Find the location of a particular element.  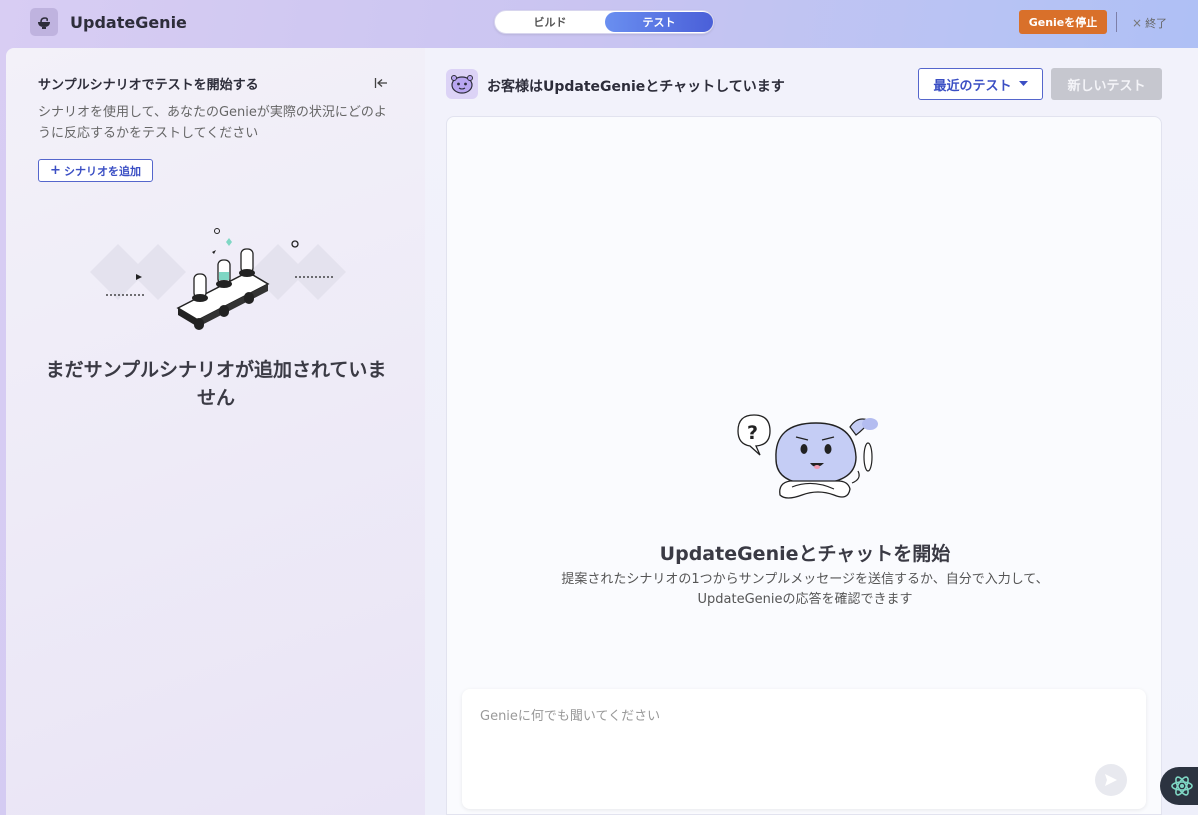

app-logo is located at coordinates (44, 22).